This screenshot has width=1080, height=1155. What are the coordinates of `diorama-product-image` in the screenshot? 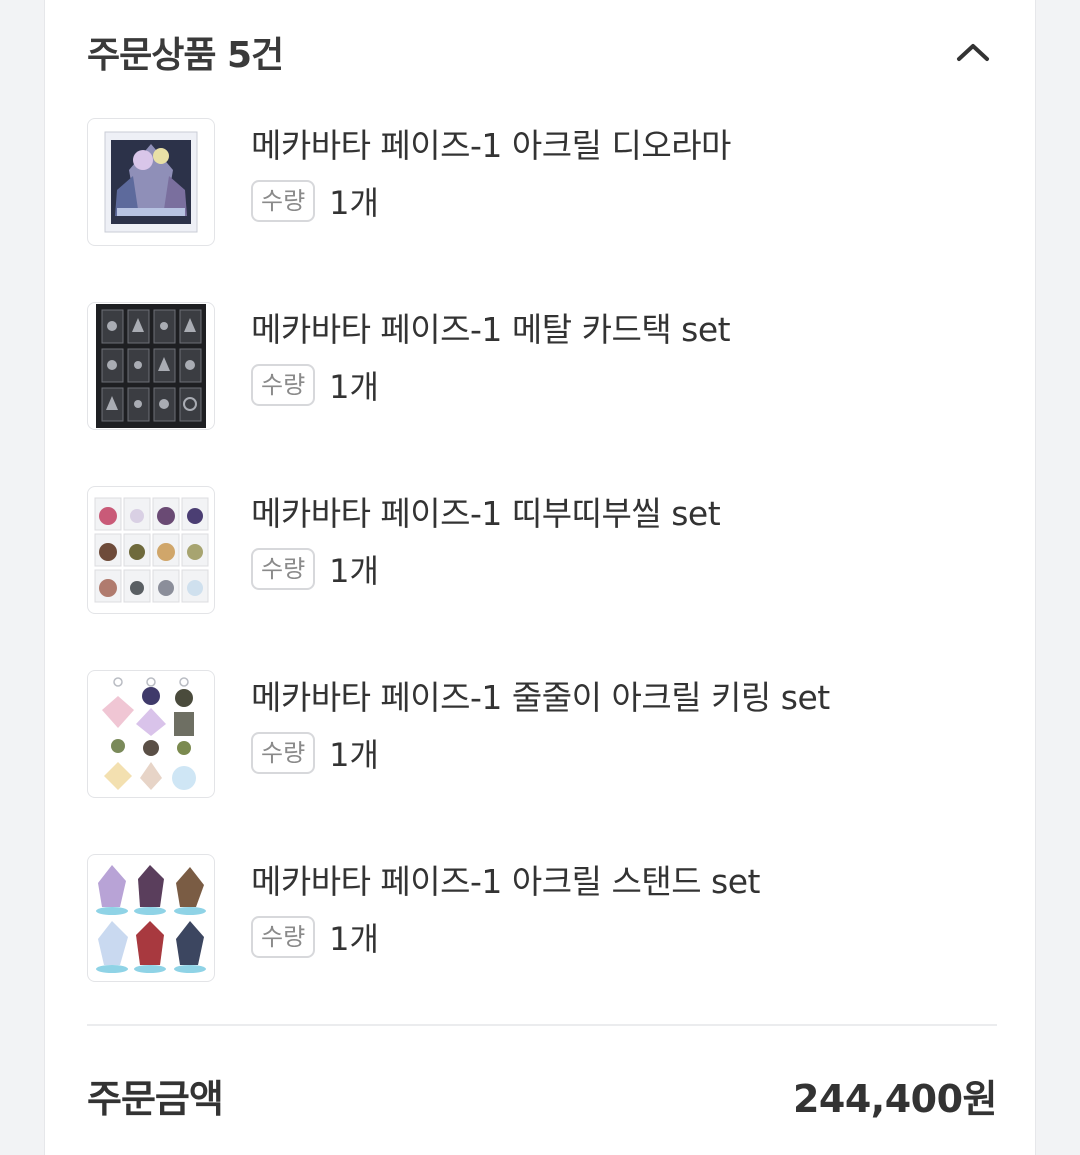 It's located at (151, 182).